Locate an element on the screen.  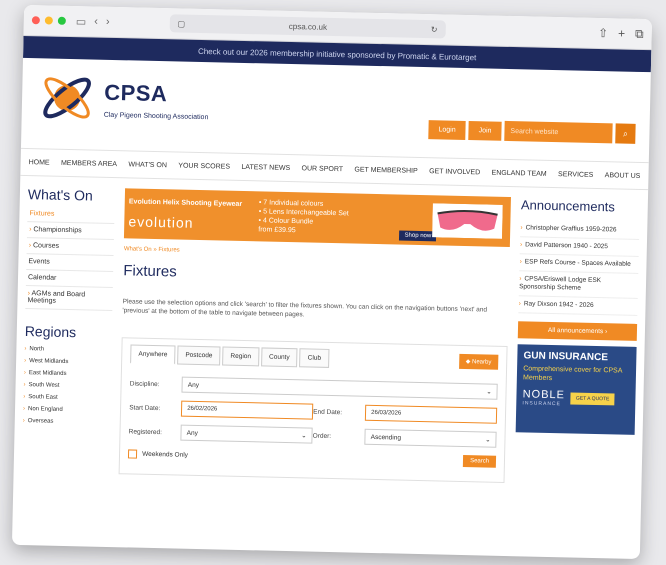
sidebar-item-label: AGMs and Board Meetings is located at coordinates (56, 297).